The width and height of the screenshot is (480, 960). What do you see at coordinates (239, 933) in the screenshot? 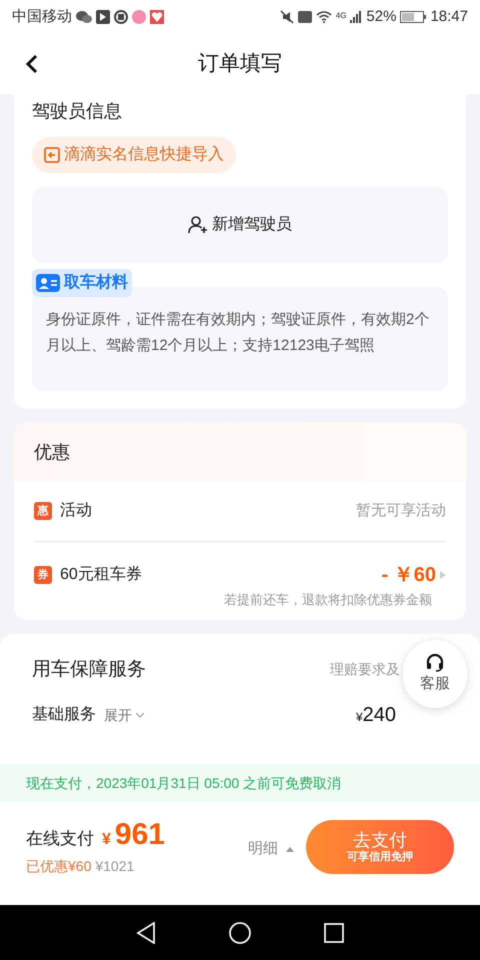
I see `home-icon` at bounding box center [239, 933].